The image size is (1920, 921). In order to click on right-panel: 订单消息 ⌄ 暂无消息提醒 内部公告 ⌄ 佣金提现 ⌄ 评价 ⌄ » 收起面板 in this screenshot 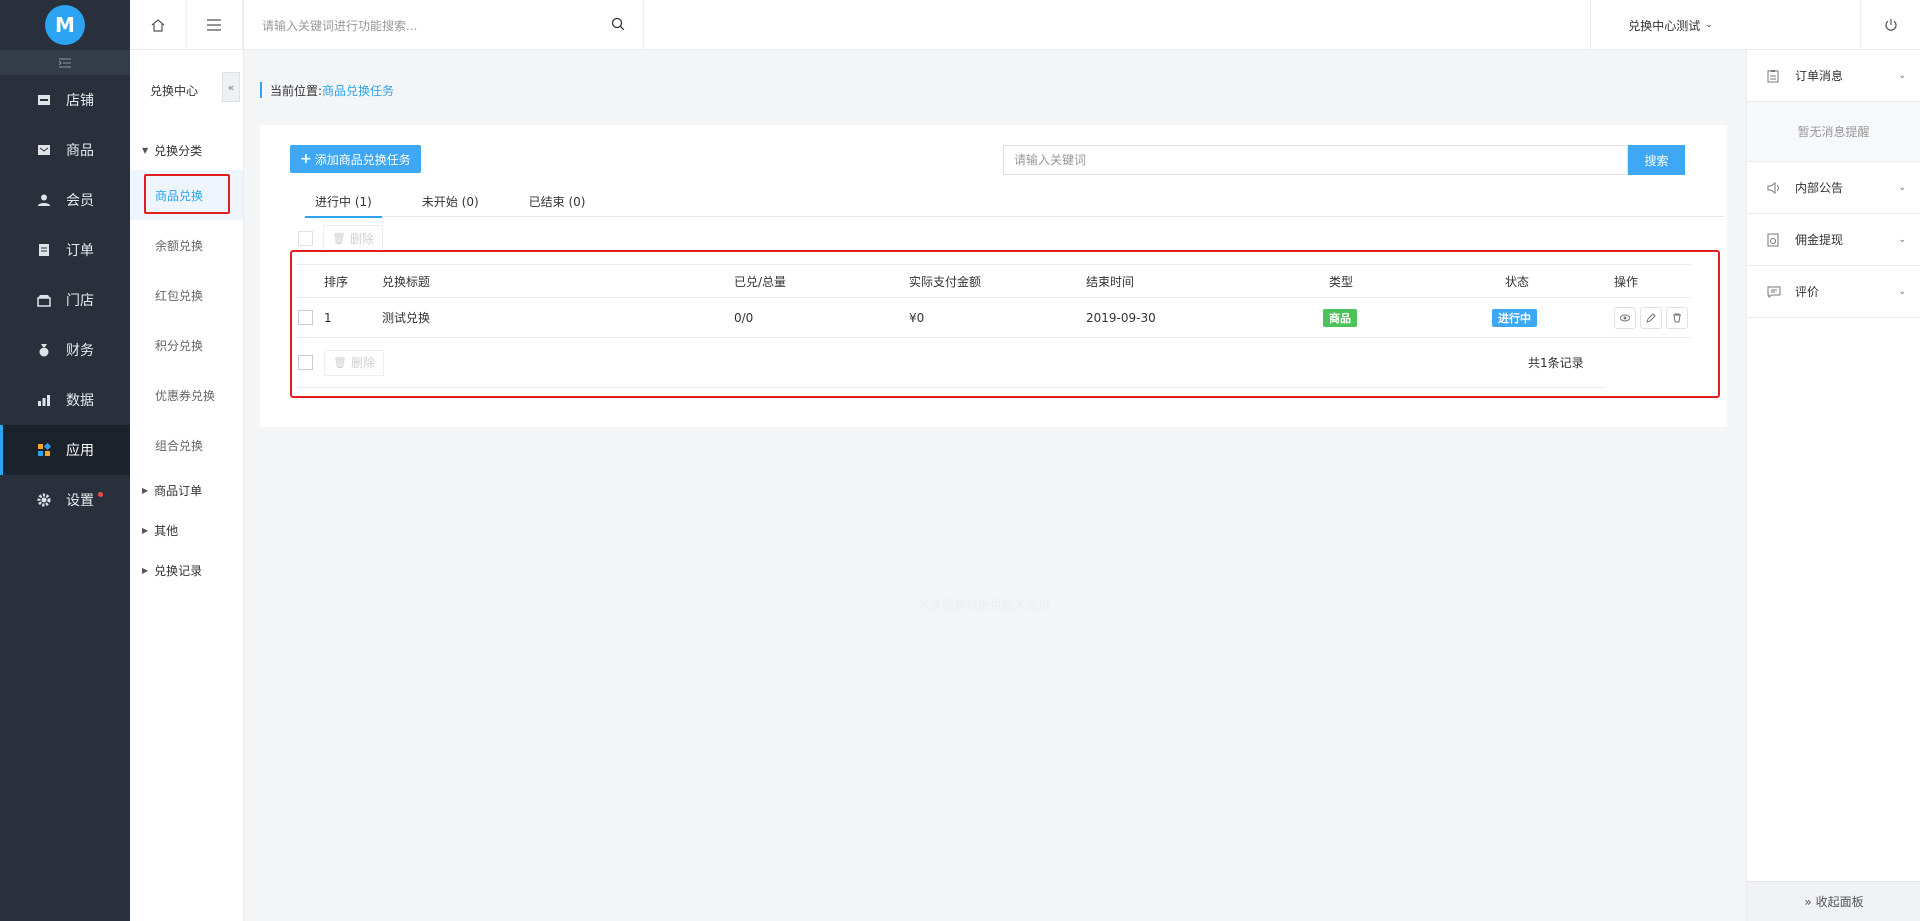, I will do `click(1833, 485)`.